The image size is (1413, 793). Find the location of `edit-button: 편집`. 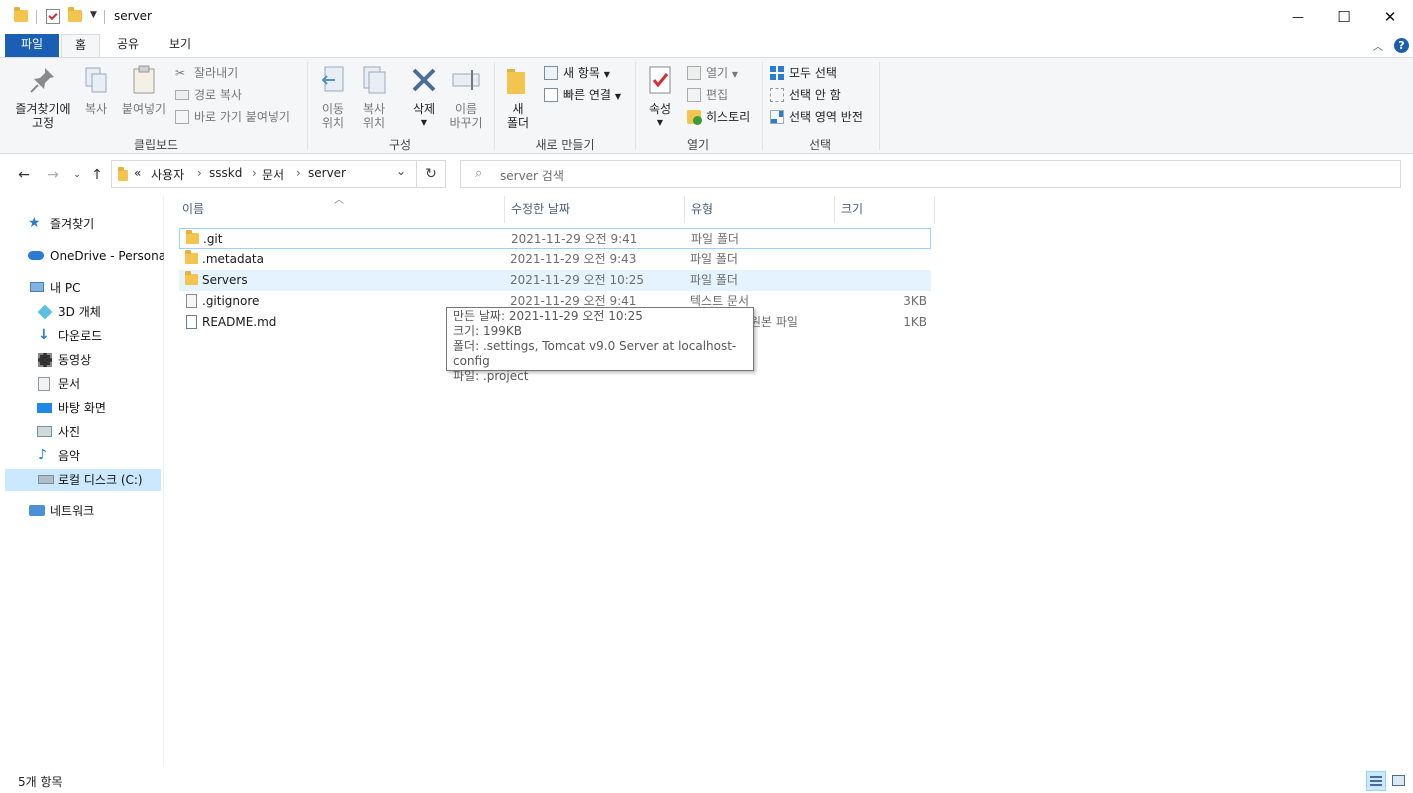

edit-button: 편집 is located at coordinates (707, 95).